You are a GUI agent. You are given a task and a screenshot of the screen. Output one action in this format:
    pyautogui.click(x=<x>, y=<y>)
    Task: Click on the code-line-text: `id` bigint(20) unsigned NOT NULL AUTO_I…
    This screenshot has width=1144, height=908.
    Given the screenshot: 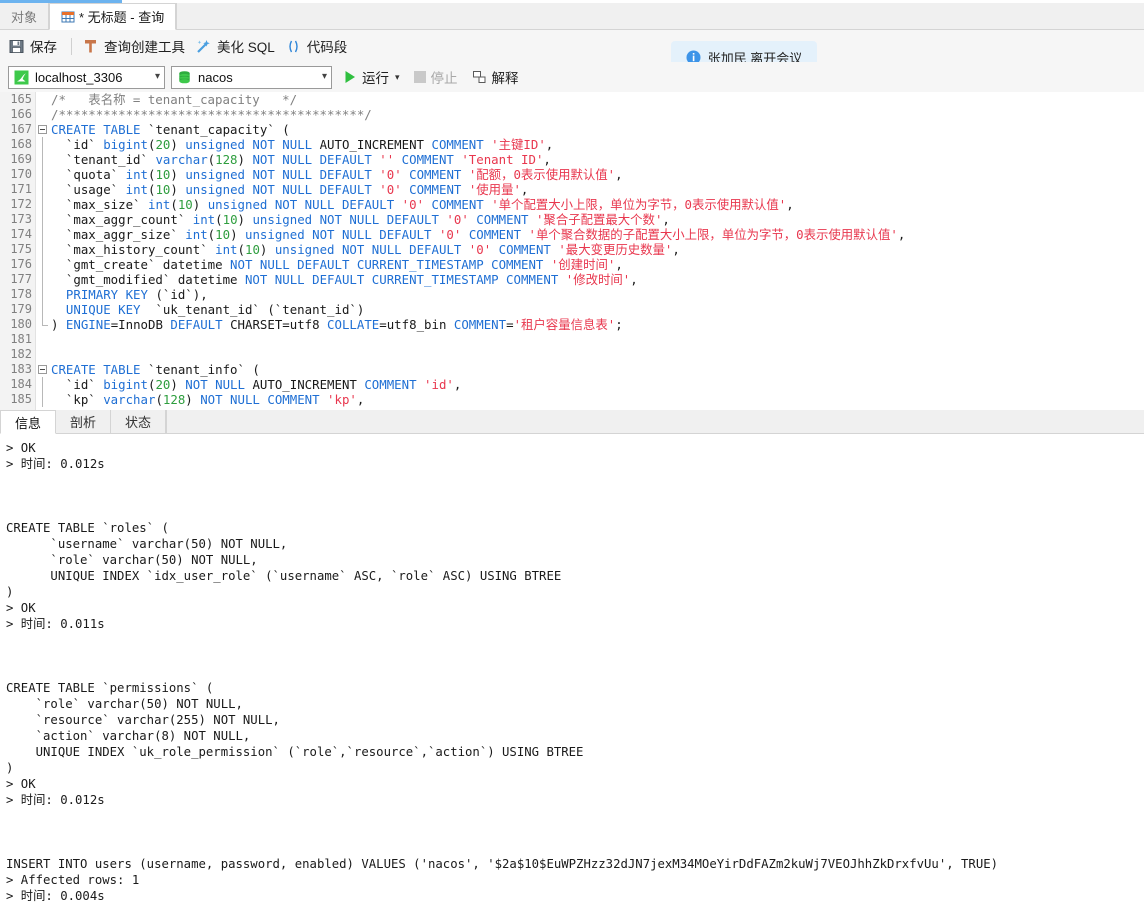 What is the action you would take?
    pyautogui.click(x=302, y=144)
    